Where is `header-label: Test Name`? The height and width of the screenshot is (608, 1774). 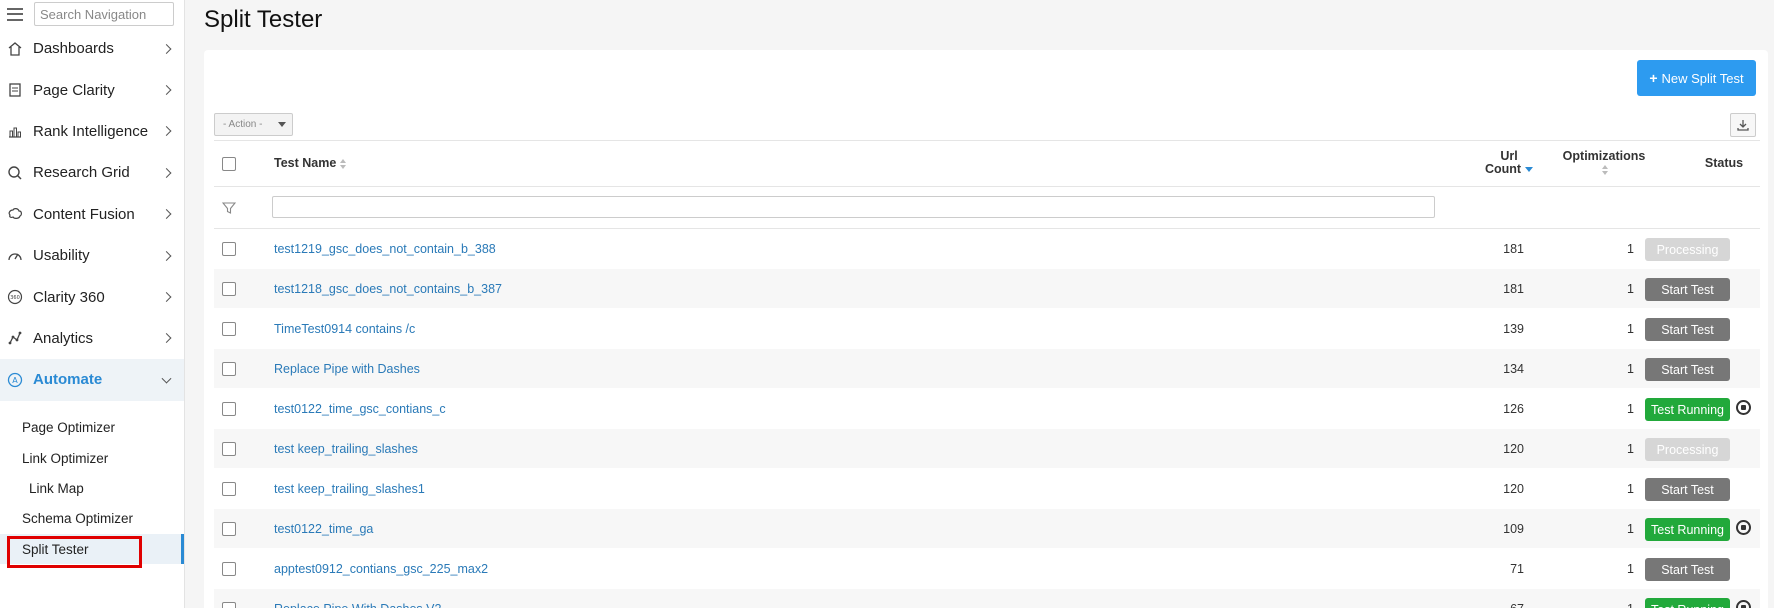 header-label: Test Name is located at coordinates (305, 163).